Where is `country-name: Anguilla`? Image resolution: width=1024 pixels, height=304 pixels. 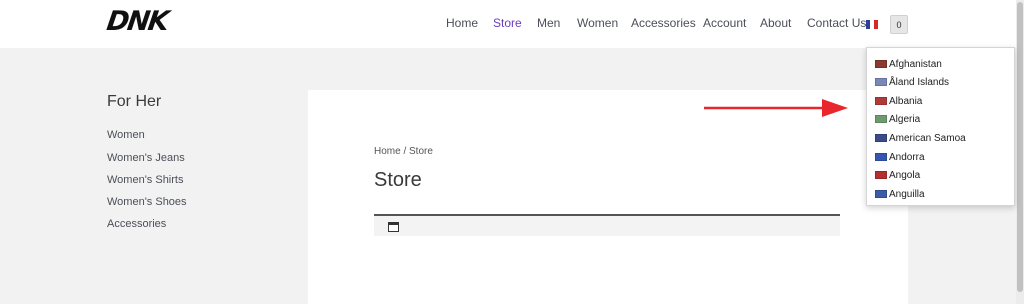
country-name: Anguilla is located at coordinates (907, 194).